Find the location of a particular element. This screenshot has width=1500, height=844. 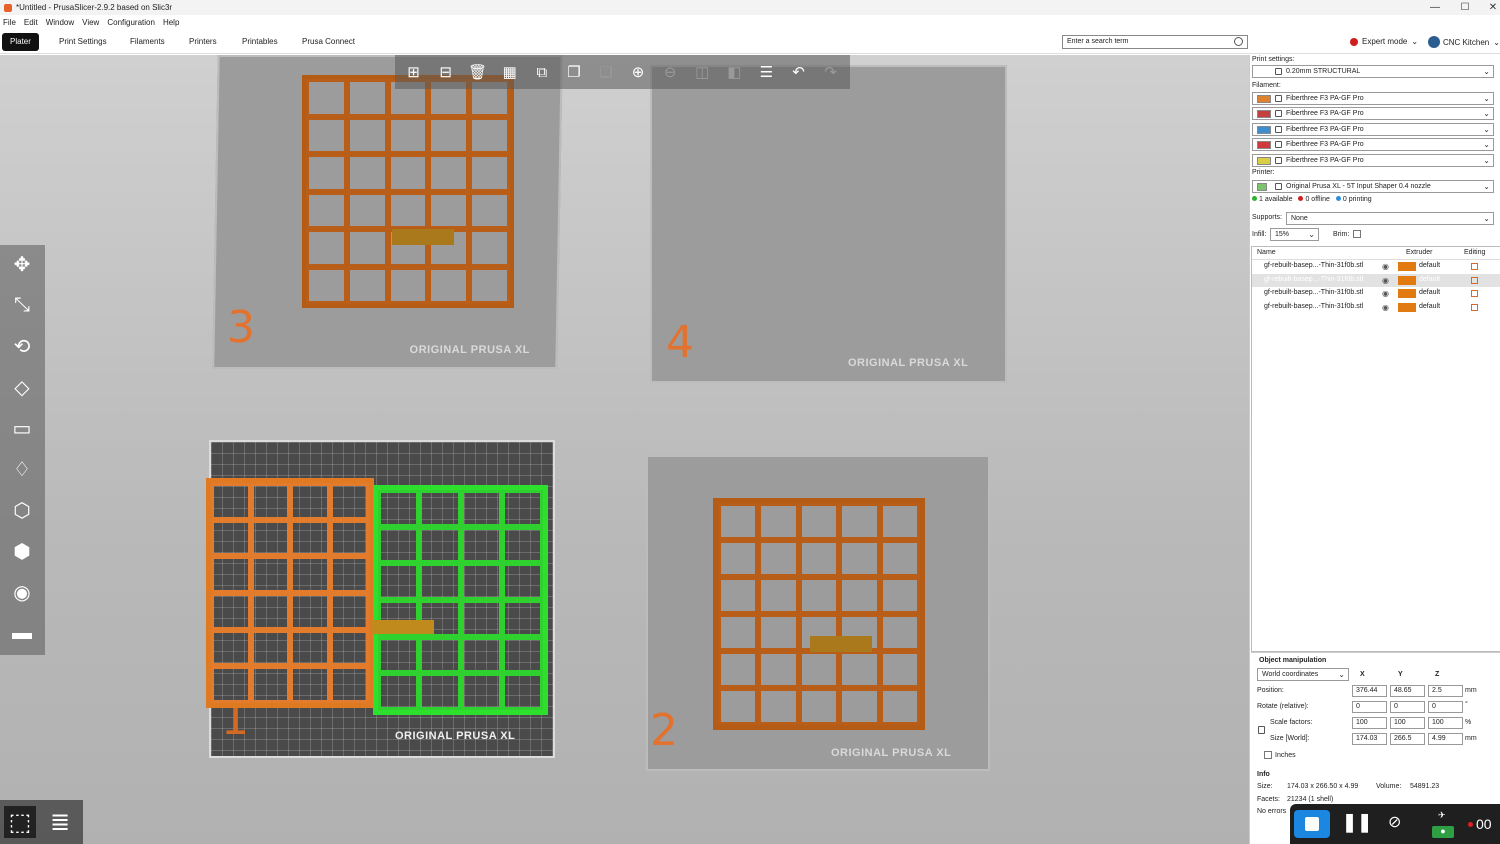

tab-print-settings: Print Settings is located at coordinates (83, 42).